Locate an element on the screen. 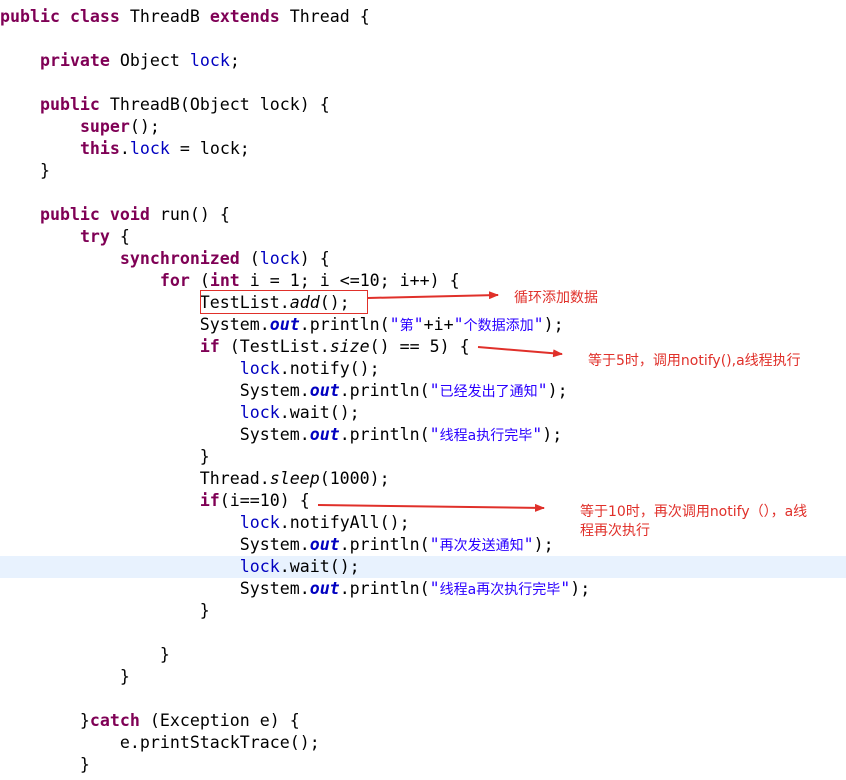 The width and height of the screenshot is (846, 780). code-token: (); is located at coordinates (144, 126).